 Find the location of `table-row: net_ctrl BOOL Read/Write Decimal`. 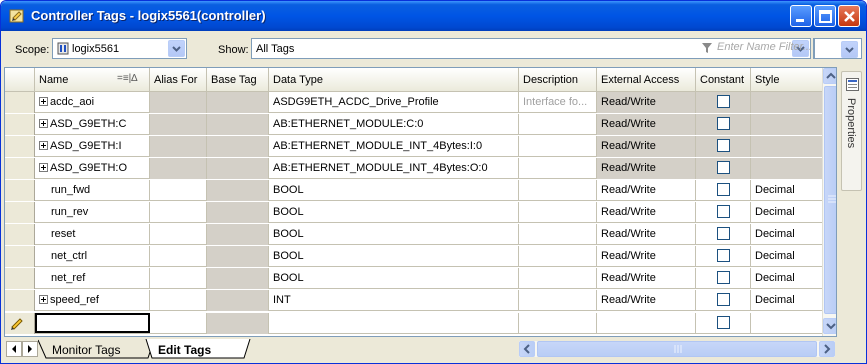

table-row: net_ctrl BOOL Read/Write Decimal is located at coordinates (420, 256).